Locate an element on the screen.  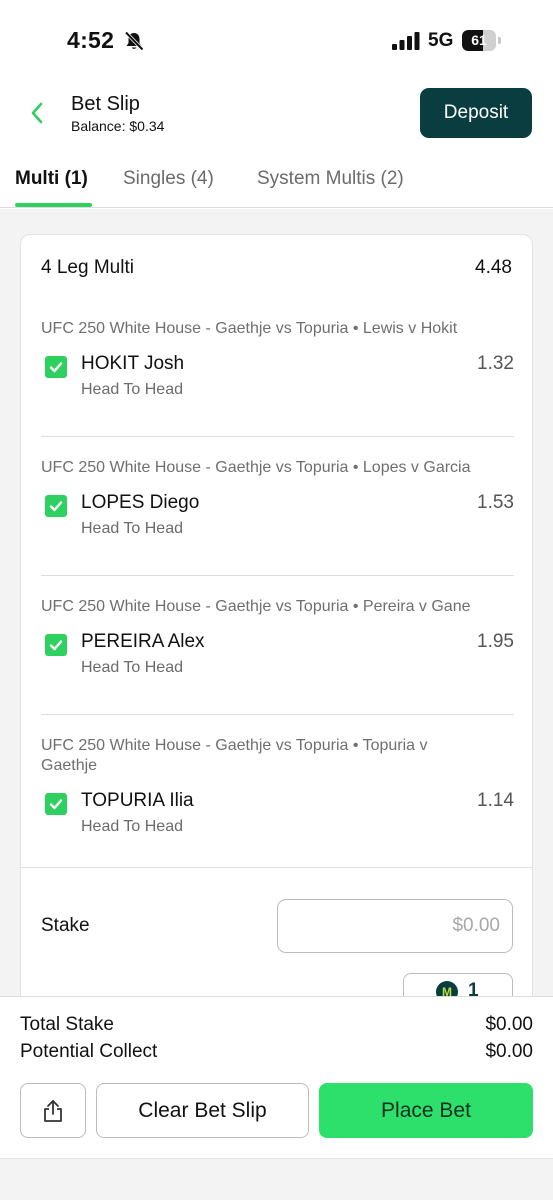
multi-odds: 4.48 is located at coordinates (493, 267).